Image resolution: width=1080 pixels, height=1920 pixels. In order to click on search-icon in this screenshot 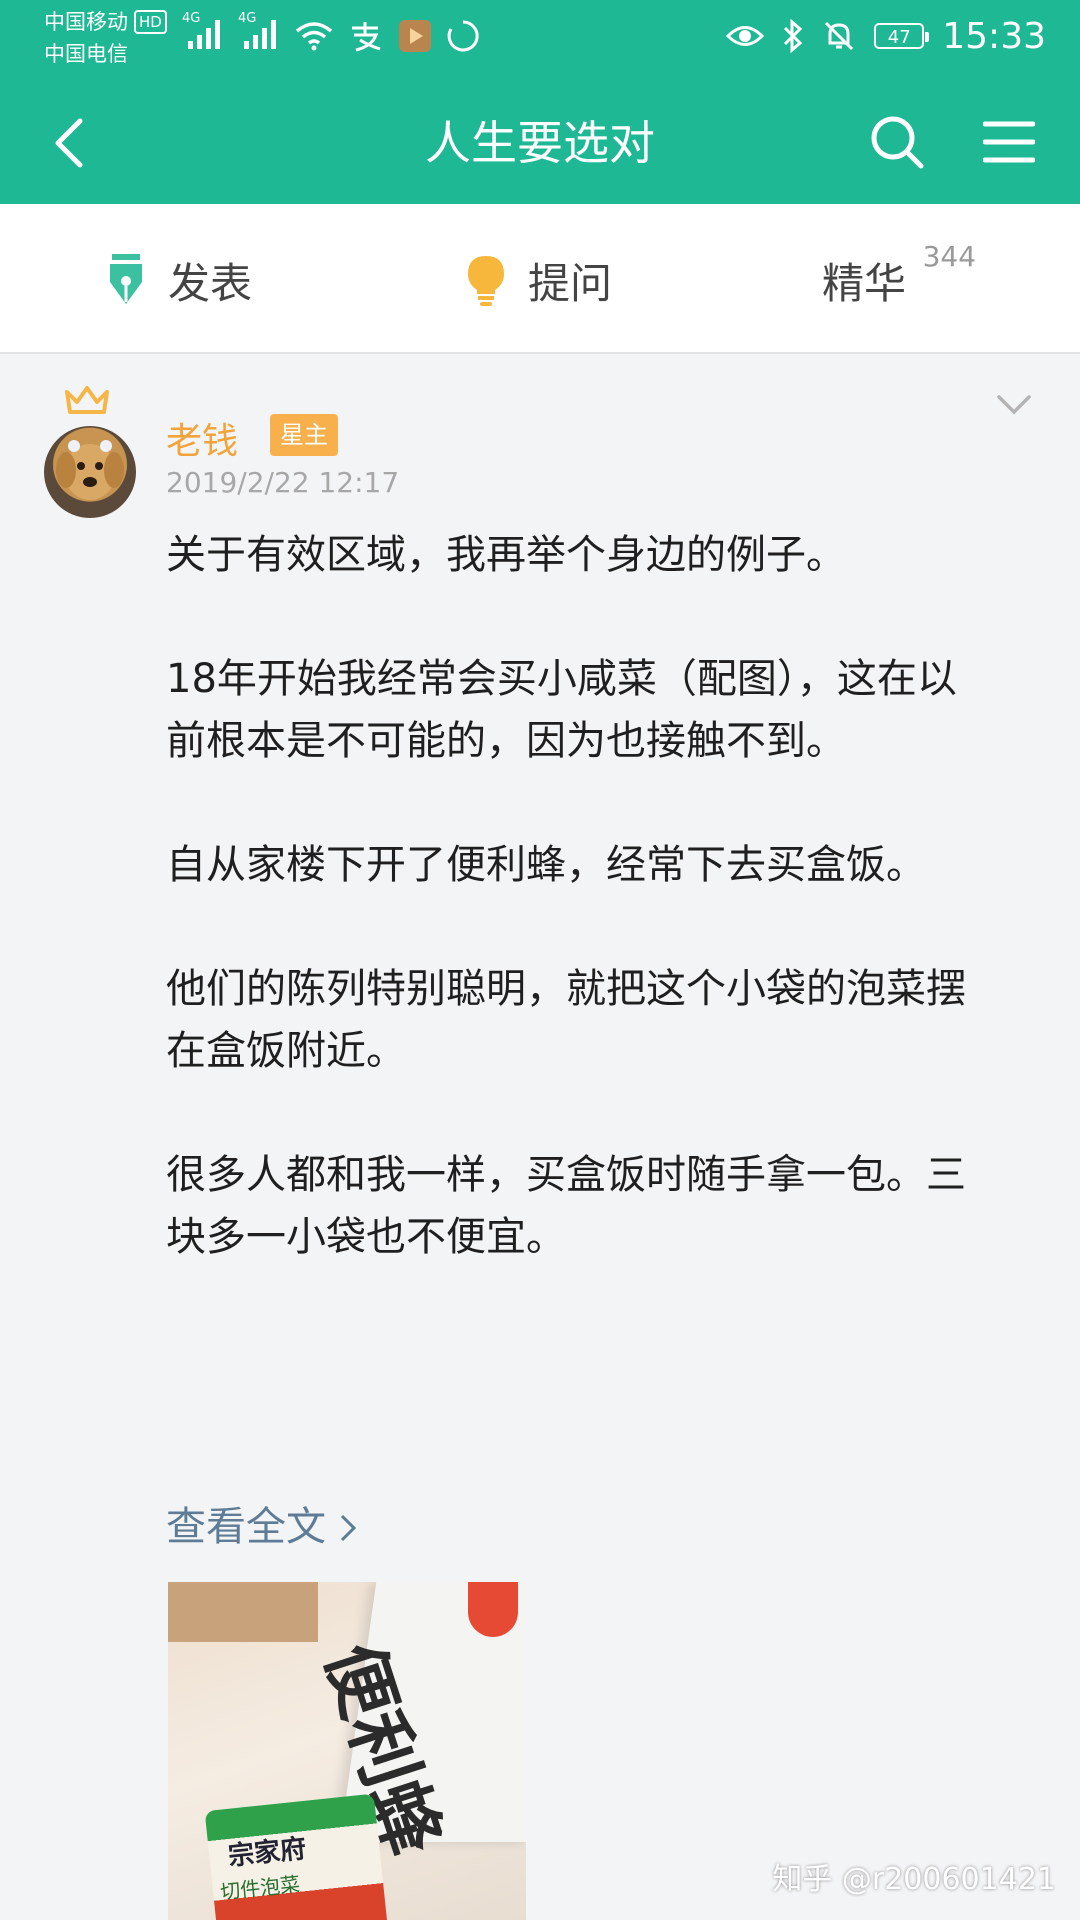, I will do `click(897, 142)`.